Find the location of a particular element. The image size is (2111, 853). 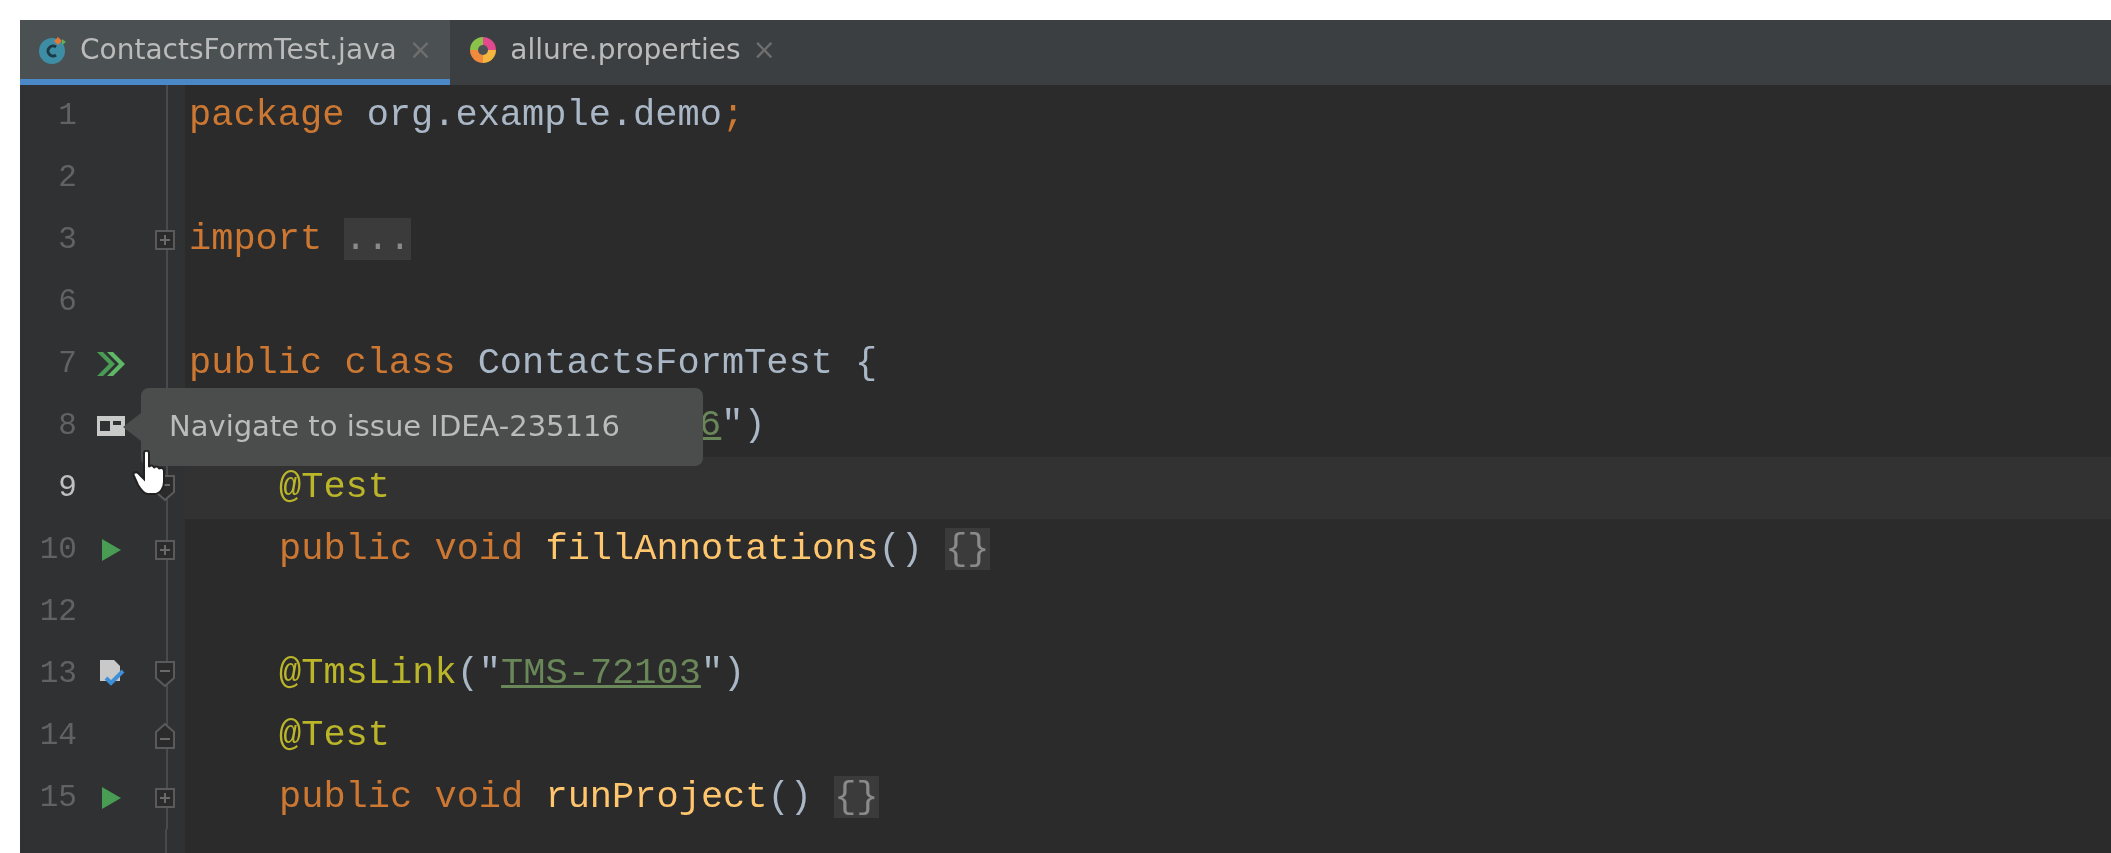

line-number: 9 is located at coordinates (67, 487).